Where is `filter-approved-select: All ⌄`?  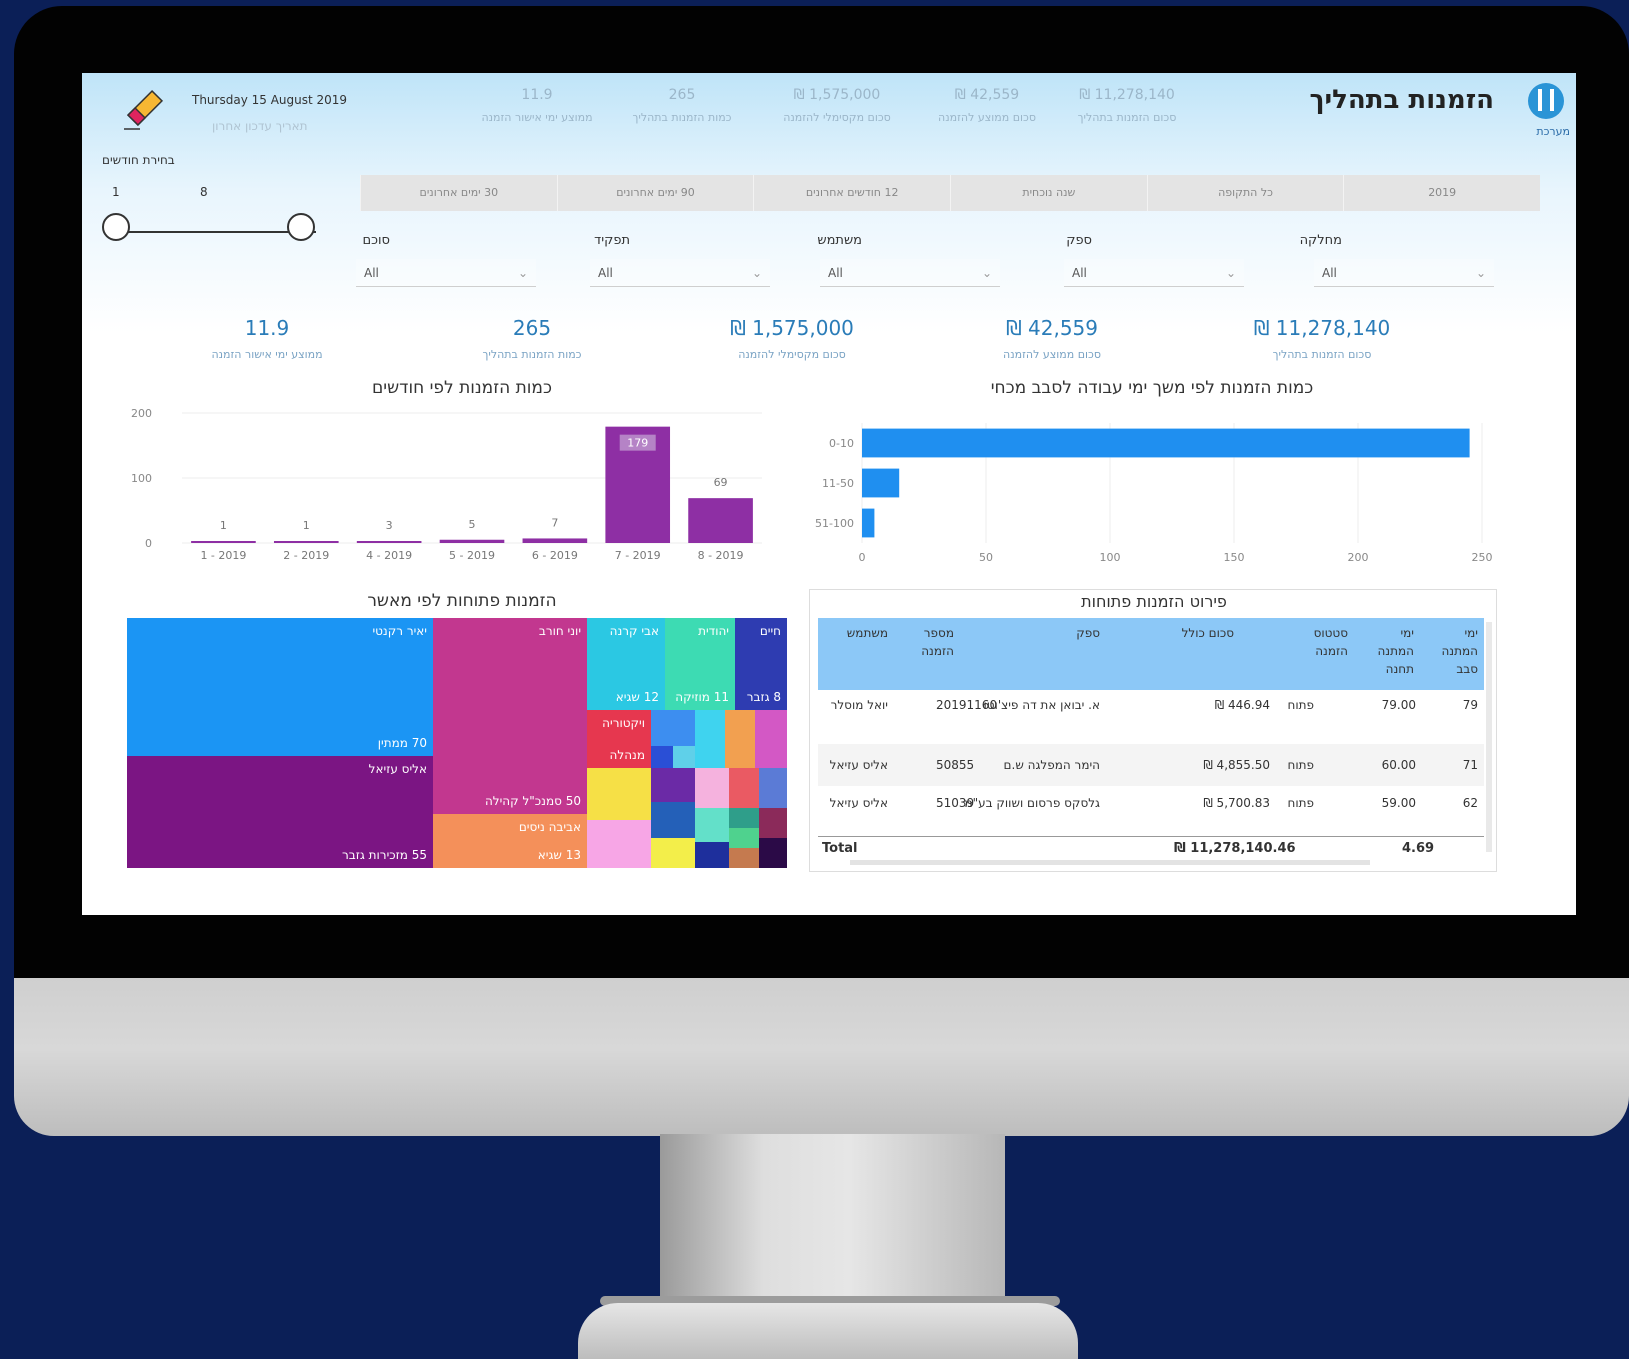 filter-approved-select: All ⌄ is located at coordinates (446, 273).